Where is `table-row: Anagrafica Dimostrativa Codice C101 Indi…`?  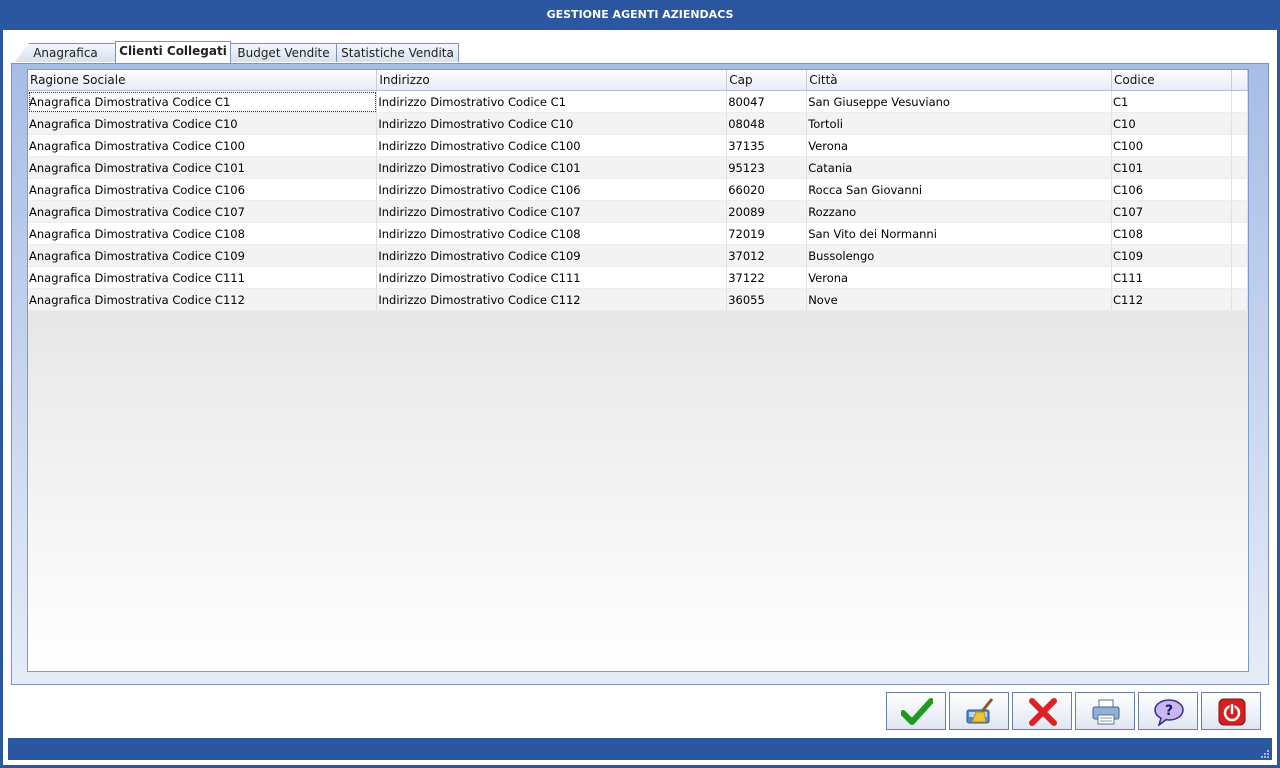
table-row: Anagrafica Dimostrativa Codice C101 Indi… is located at coordinates (638, 167).